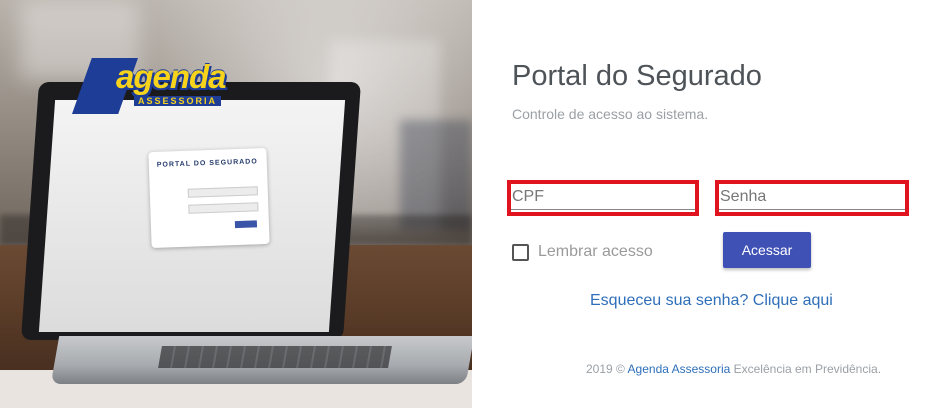 The image size is (943, 408). I want to click on submit-button: Acessar, so click(767, 250).